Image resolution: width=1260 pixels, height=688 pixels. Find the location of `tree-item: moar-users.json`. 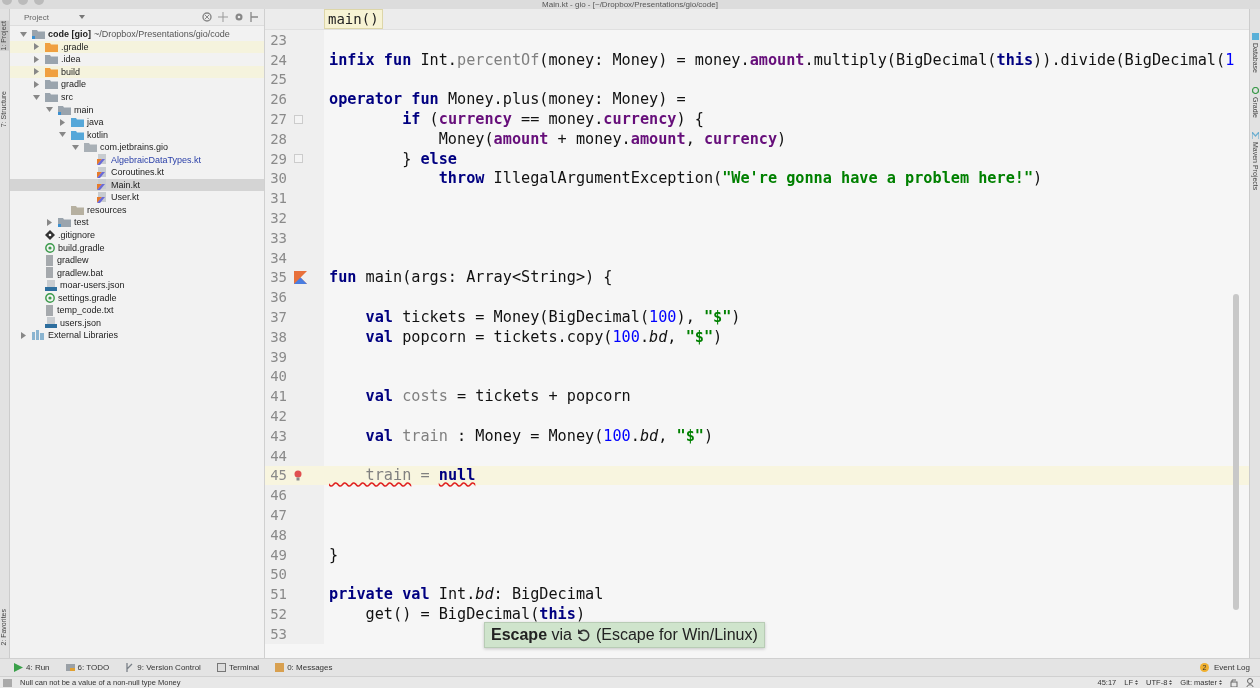

tree-item: moar-users.json is located at coordinates (137, 285).